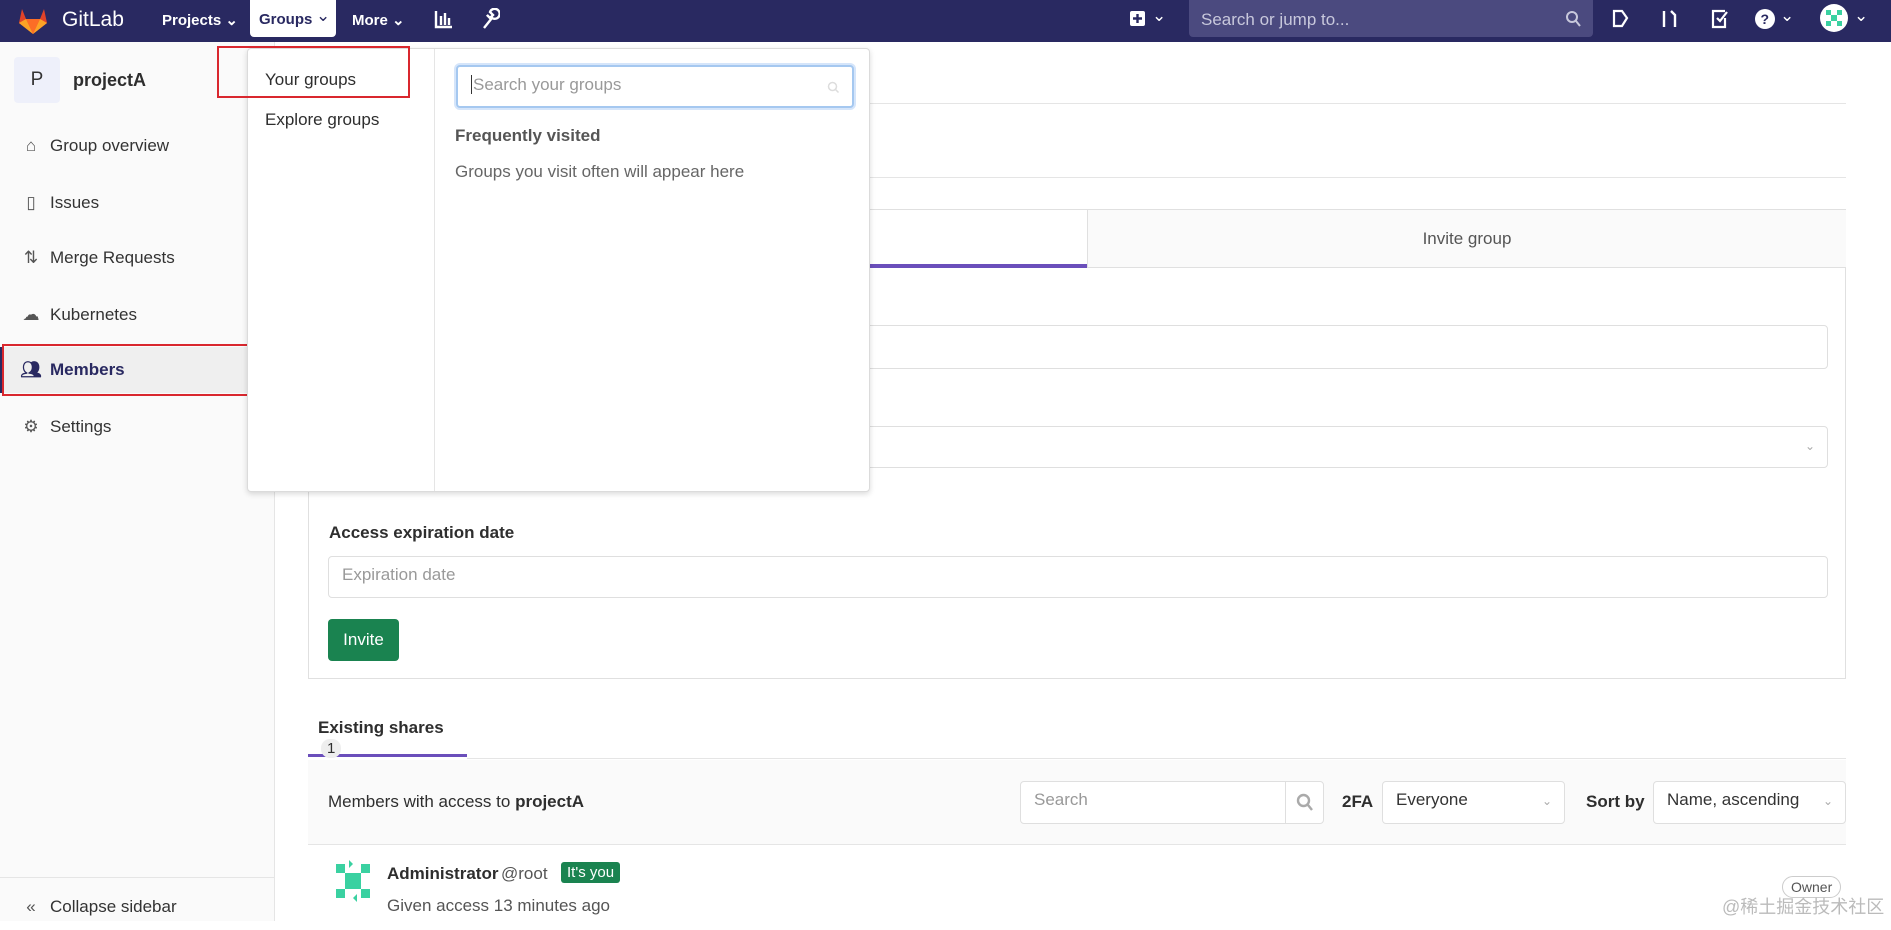 This screenshot has width=1891, height=930. I want to click on frequently-visited-empty: Groups you visit often will appear here, so click(600, 171).